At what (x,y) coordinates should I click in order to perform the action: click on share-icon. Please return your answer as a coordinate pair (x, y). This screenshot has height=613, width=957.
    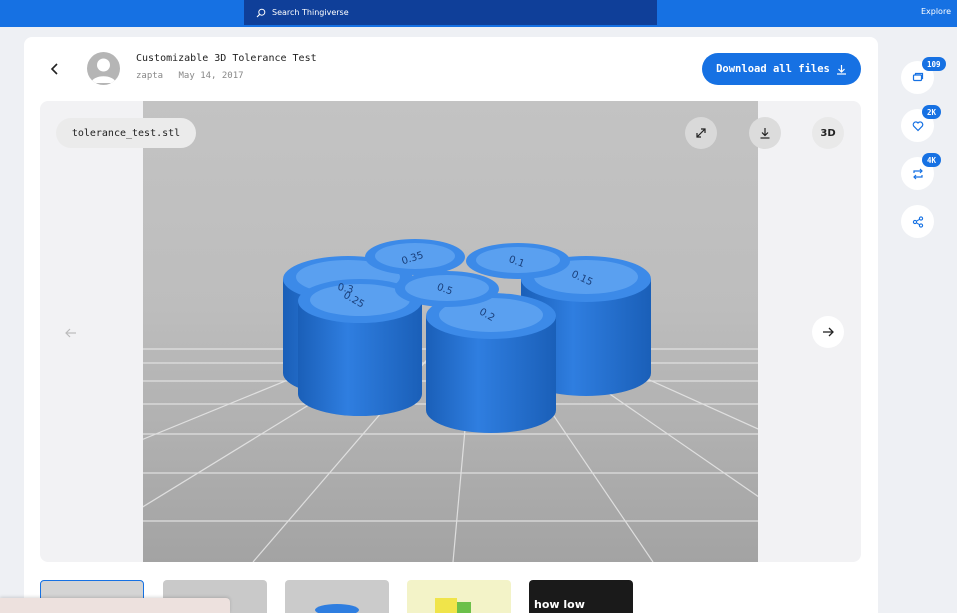
    Looking at the image, I should click on (917, 221).